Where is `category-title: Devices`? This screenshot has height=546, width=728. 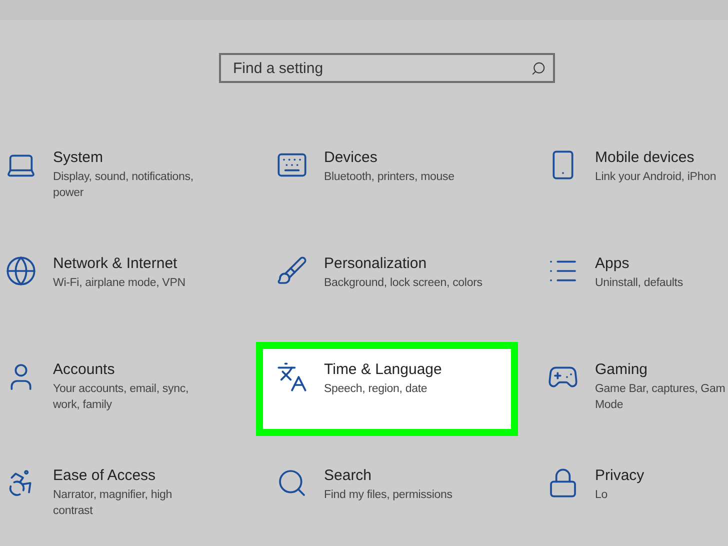
category-title: Devices is located at coordinates (351, 157).